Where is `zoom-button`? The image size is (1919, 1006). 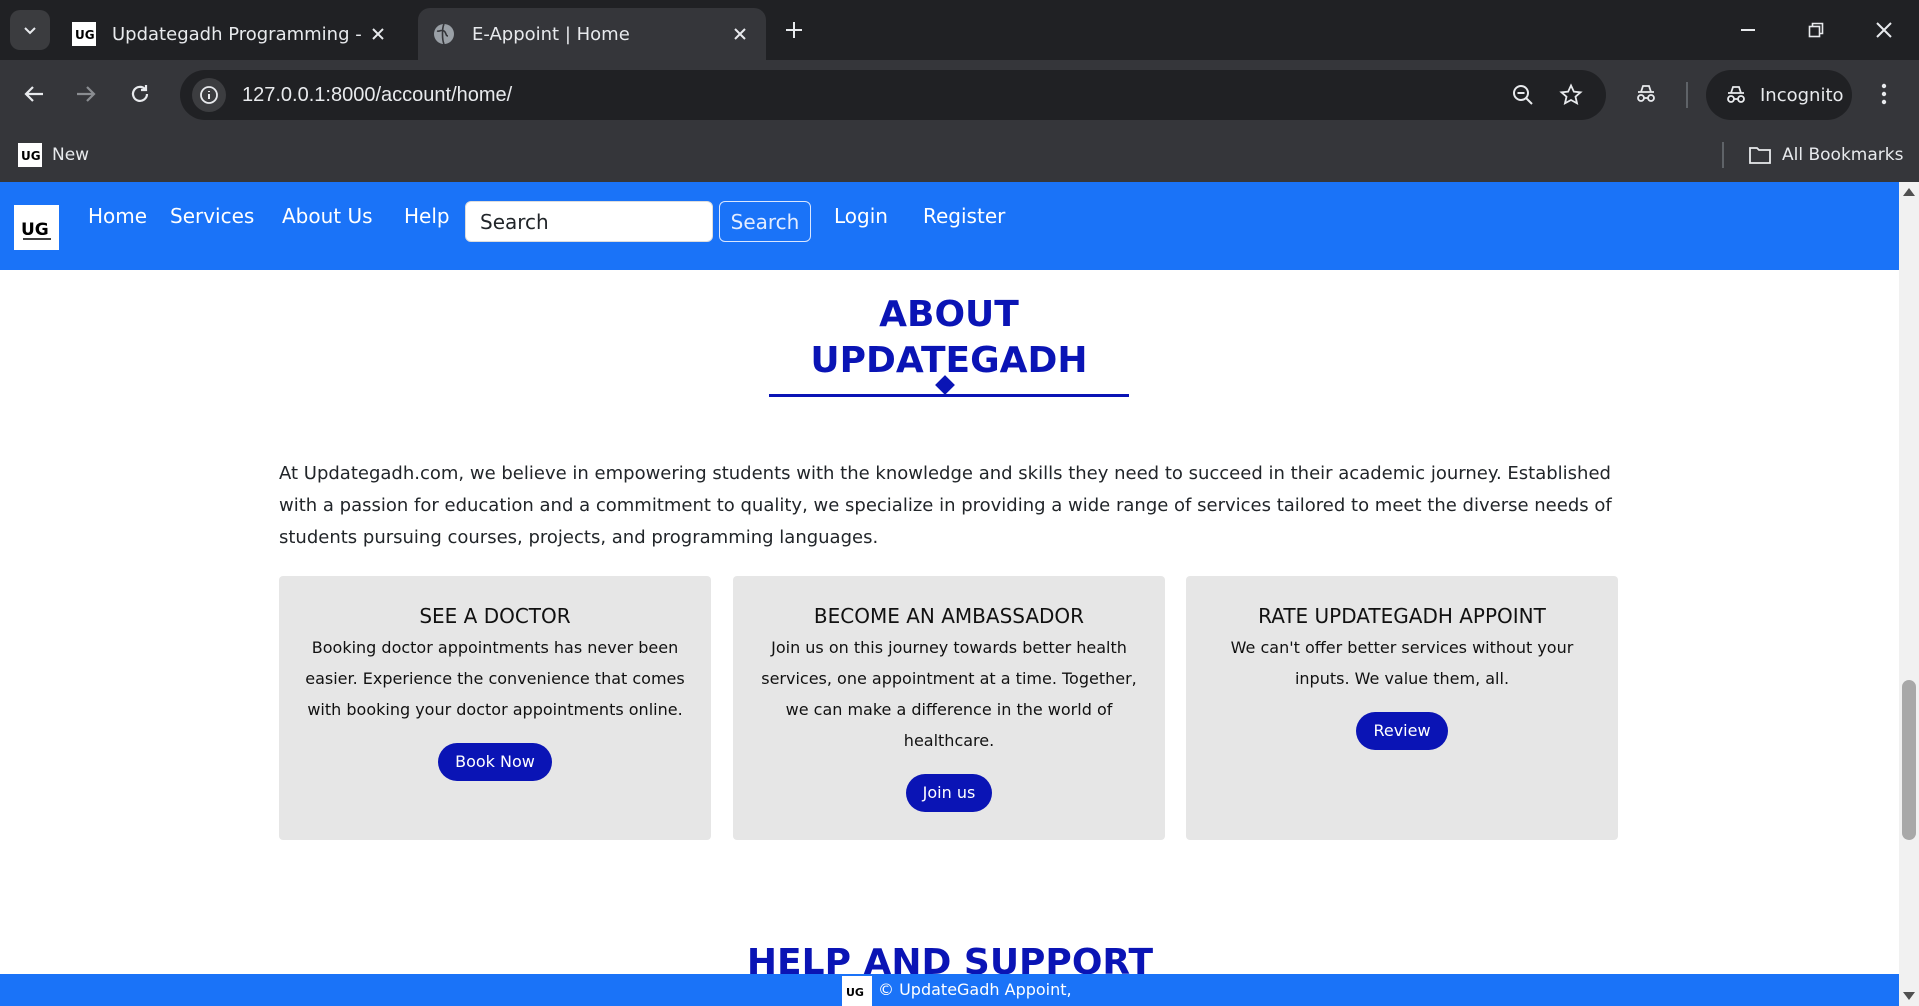
zoom-button is located at coordinates (1523, 95).